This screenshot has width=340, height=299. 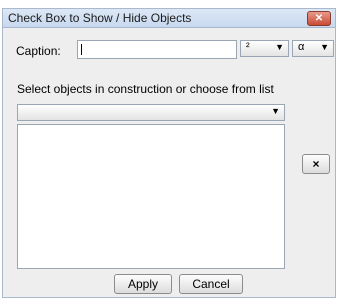 What do you see at coordinates (143, 284) in the screenshot?
I see `apply-button: Apply` at bounding box center [143, 284].